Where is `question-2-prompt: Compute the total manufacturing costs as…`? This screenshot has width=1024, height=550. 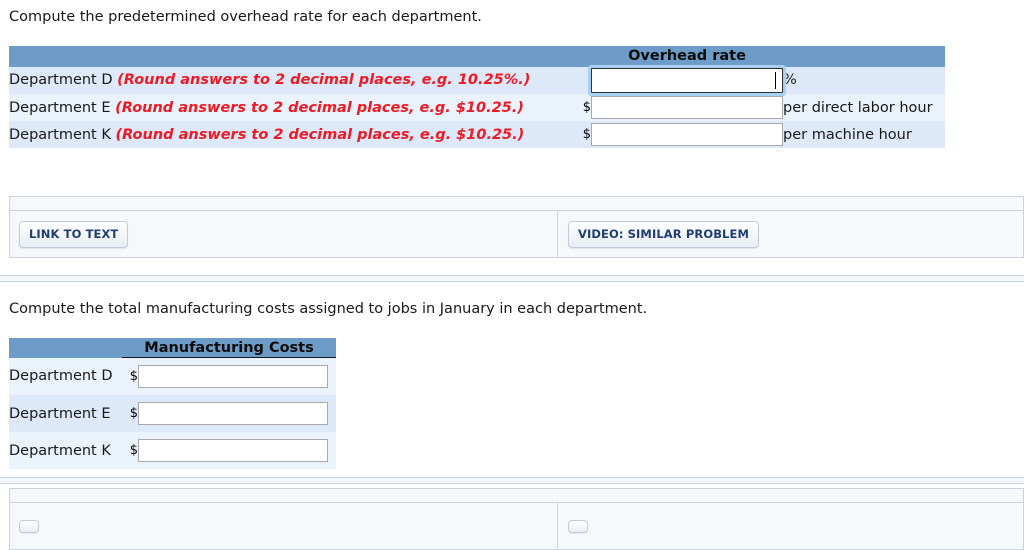
question-2-prompt: Compute the total manufacturing costs as… is located at coordinates (328, 309).